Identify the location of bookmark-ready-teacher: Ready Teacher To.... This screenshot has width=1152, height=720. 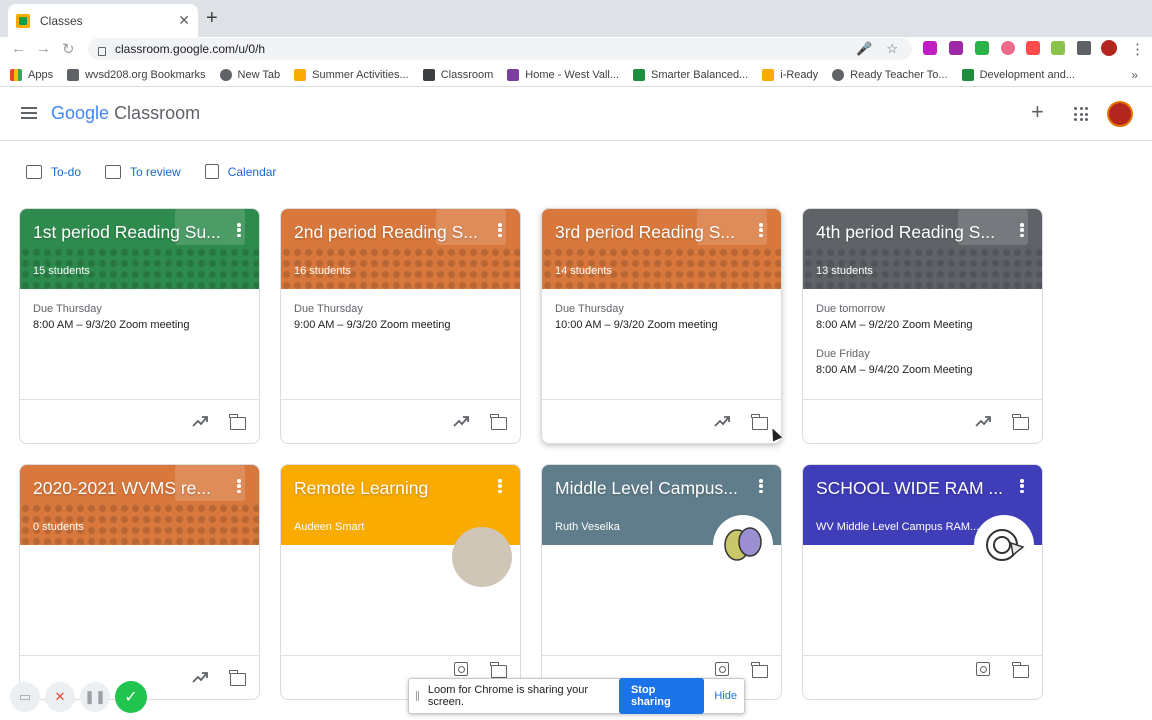
(890, 74).